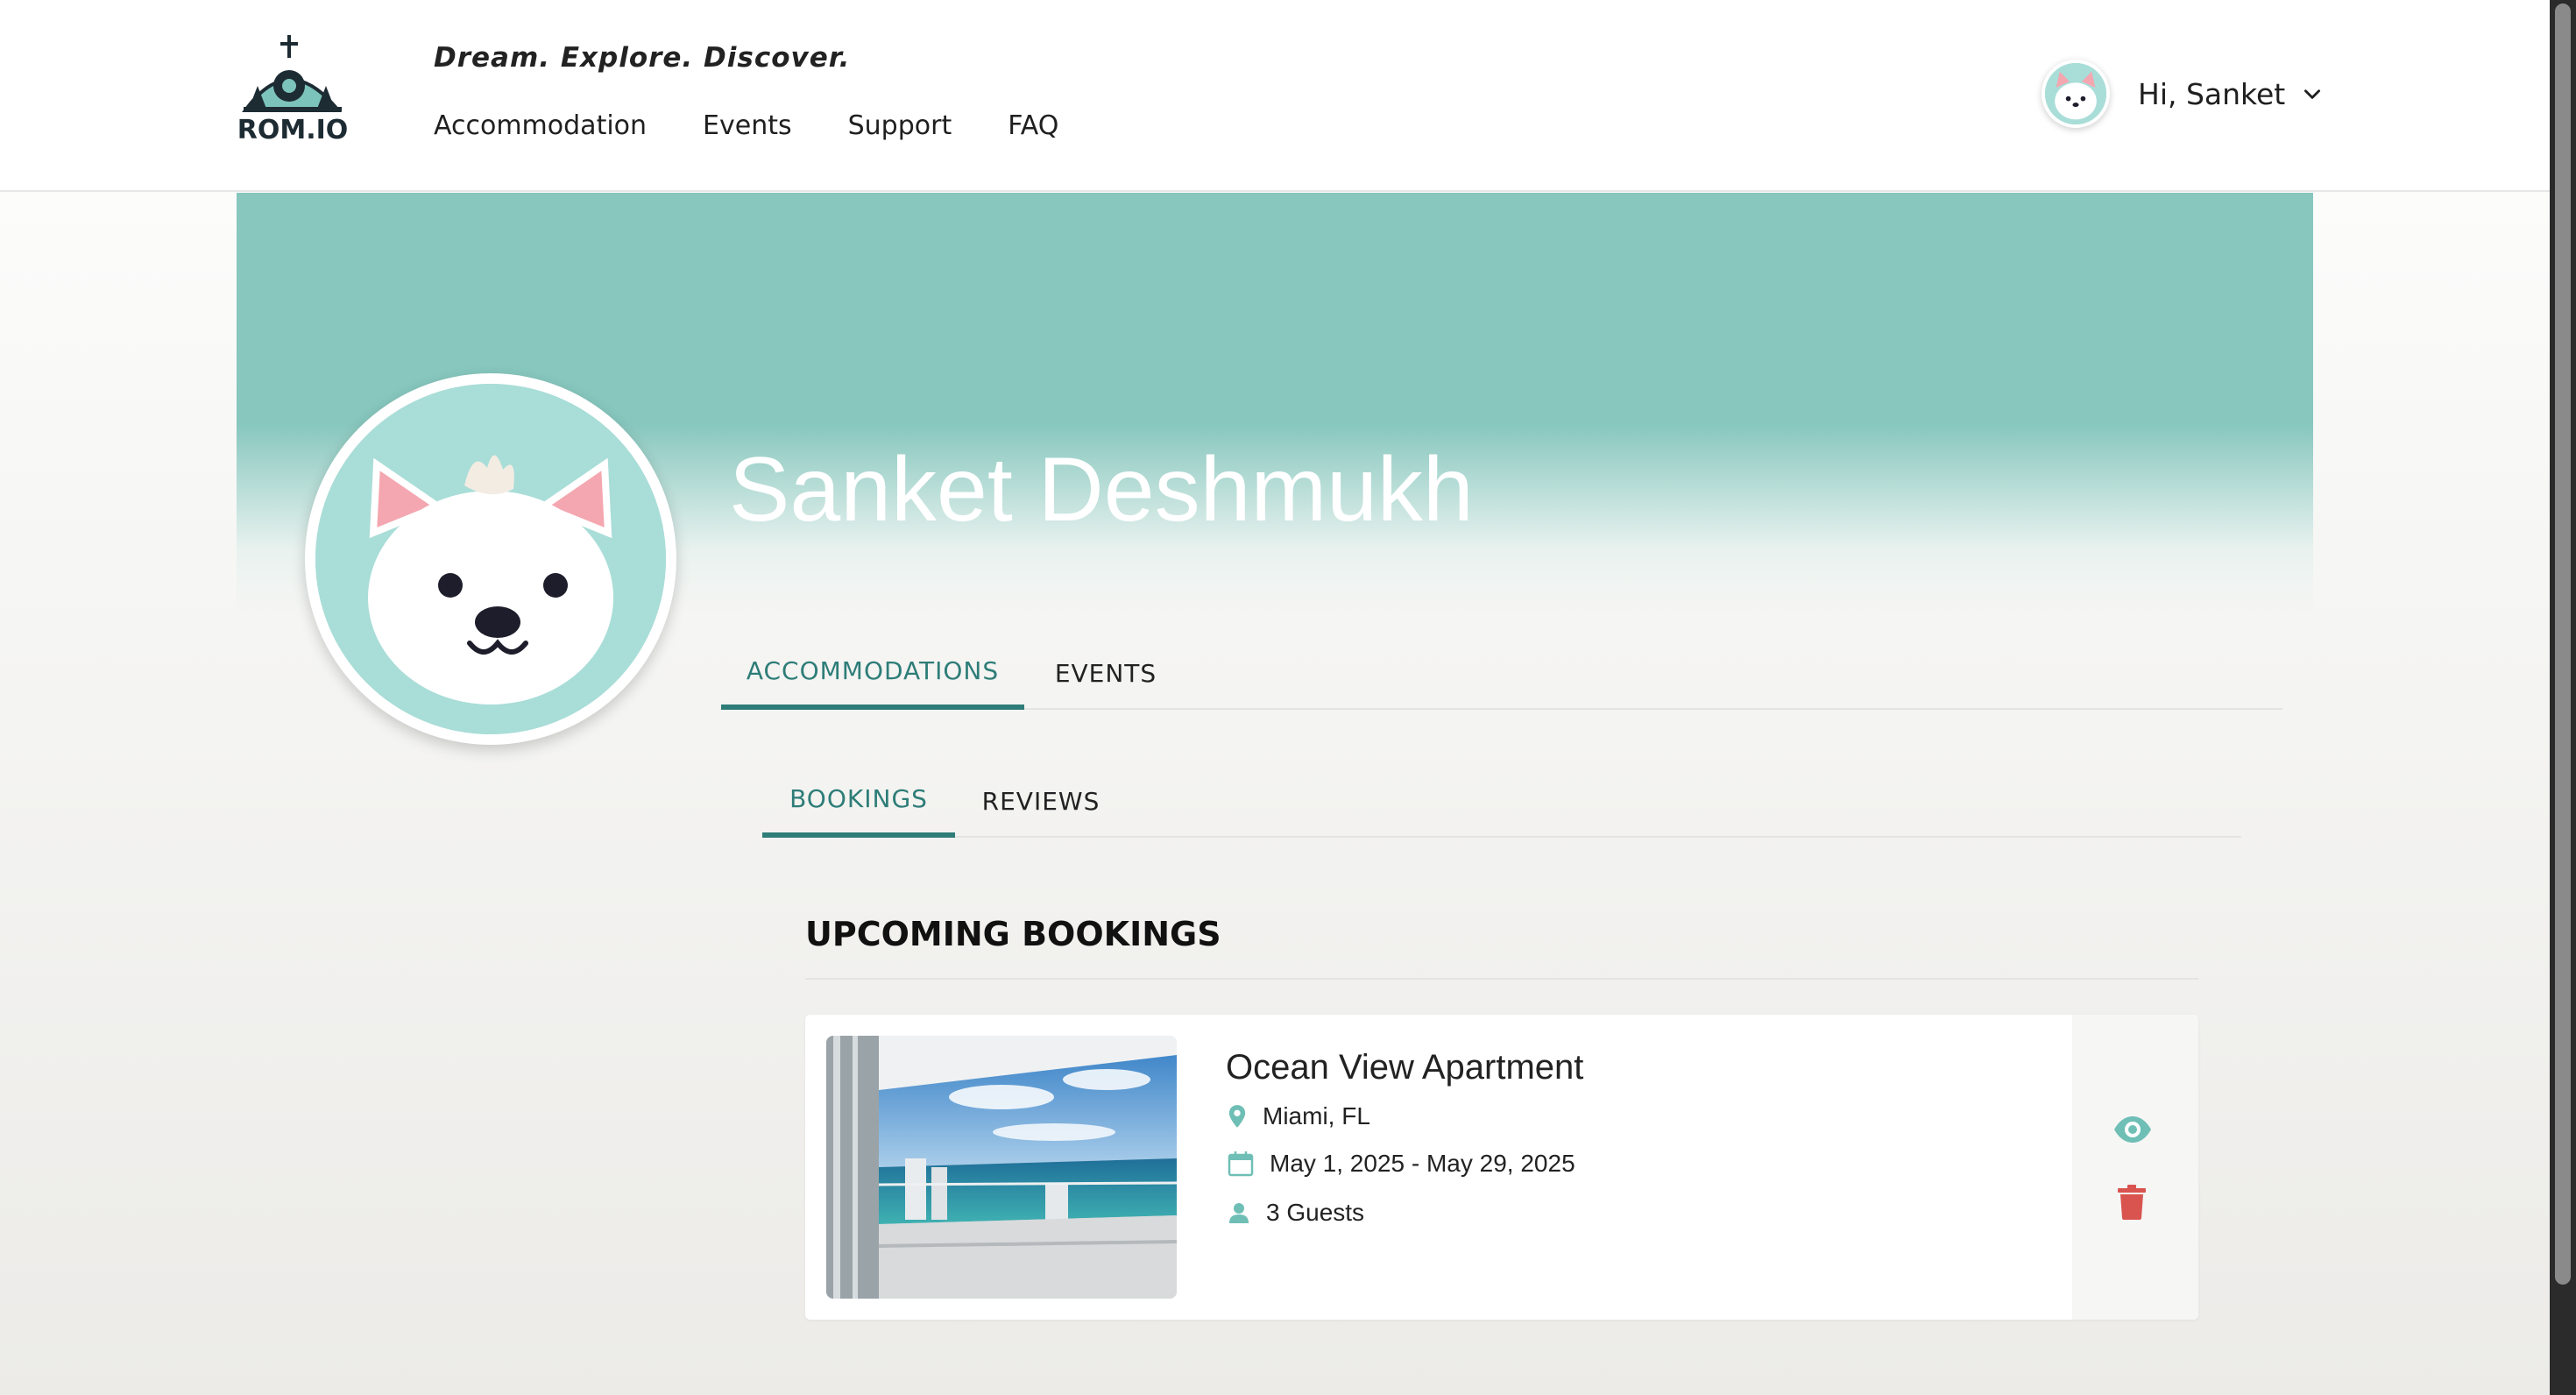 This screenshot has width=2576, height=1395. Describe the element at coordinates (2132, 1202) in the screenshot. I see `trash-icon` at that location.